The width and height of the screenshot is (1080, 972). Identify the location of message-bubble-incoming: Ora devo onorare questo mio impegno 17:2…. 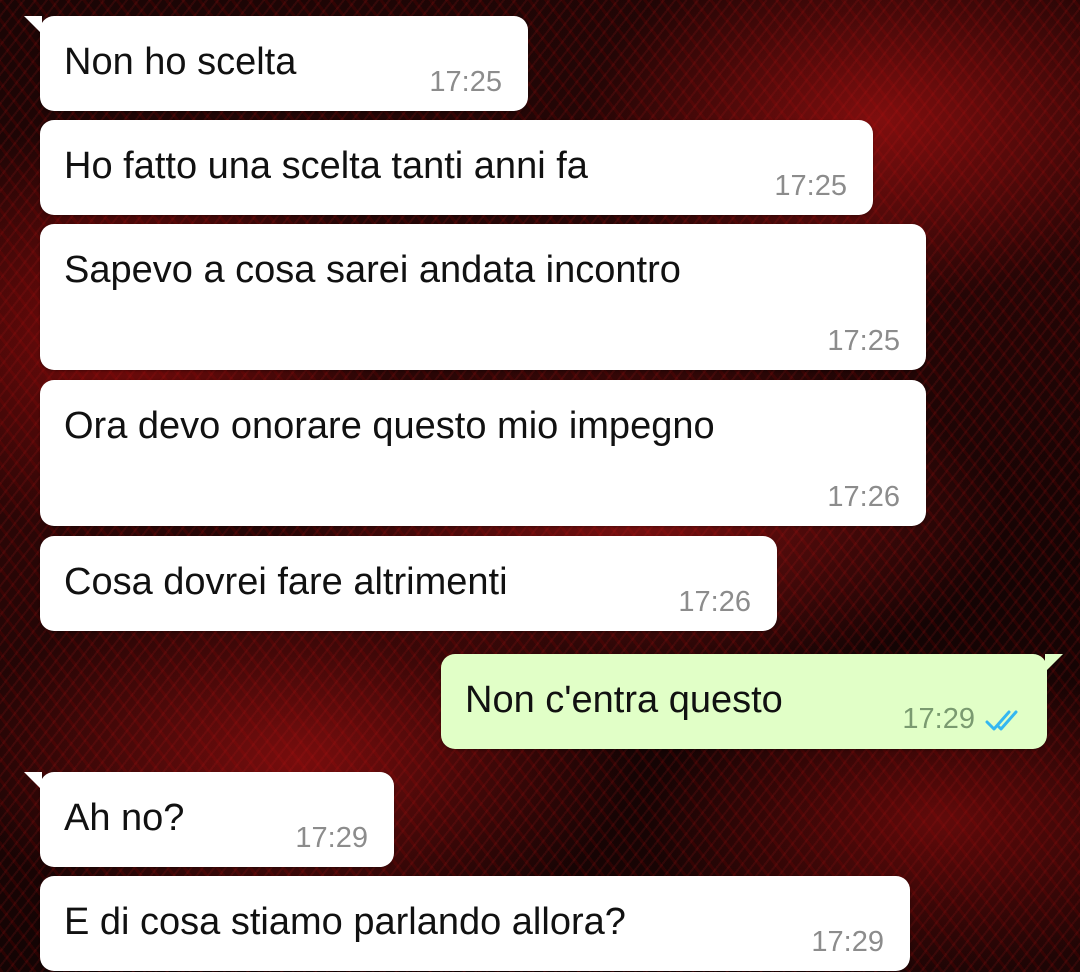
(483, 453).